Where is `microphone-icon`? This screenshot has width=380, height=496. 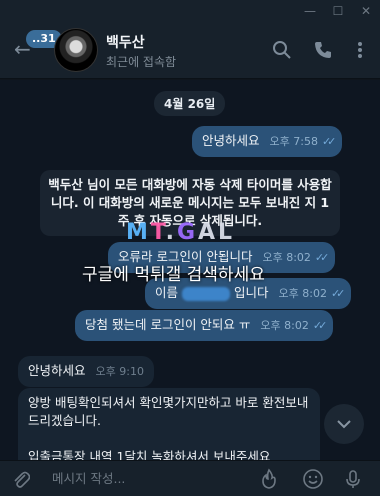 microphone-icon is located at coordinates (353, 479).